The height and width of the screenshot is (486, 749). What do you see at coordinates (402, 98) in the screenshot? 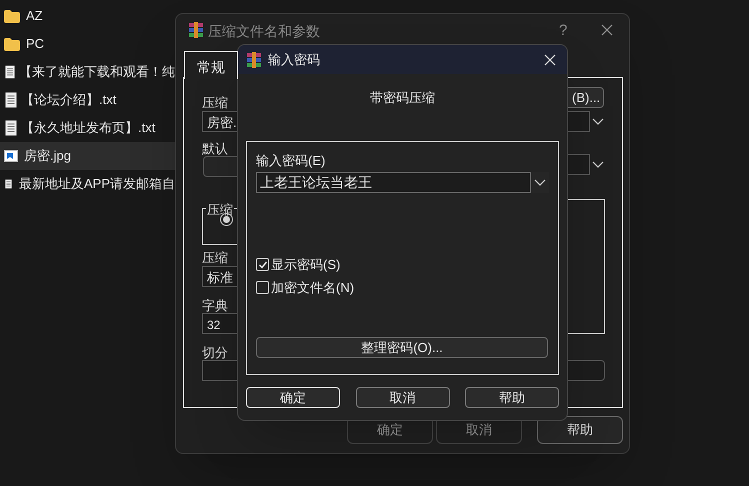
I see `dialog-heading: 带密码压缩` at bounding box center [402, 98].